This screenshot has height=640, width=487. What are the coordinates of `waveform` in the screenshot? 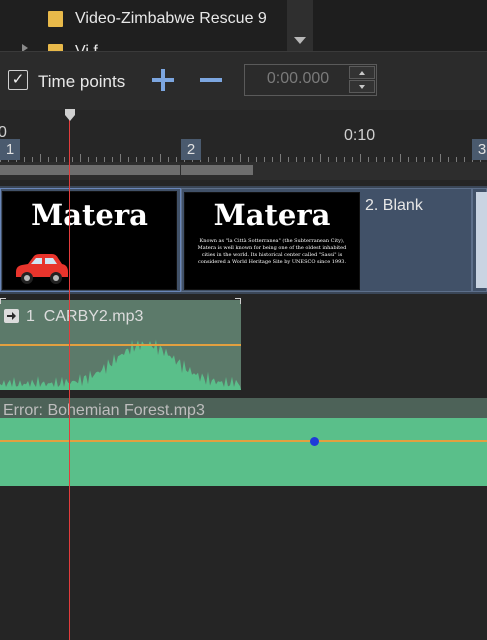 It's located at (120, 364).